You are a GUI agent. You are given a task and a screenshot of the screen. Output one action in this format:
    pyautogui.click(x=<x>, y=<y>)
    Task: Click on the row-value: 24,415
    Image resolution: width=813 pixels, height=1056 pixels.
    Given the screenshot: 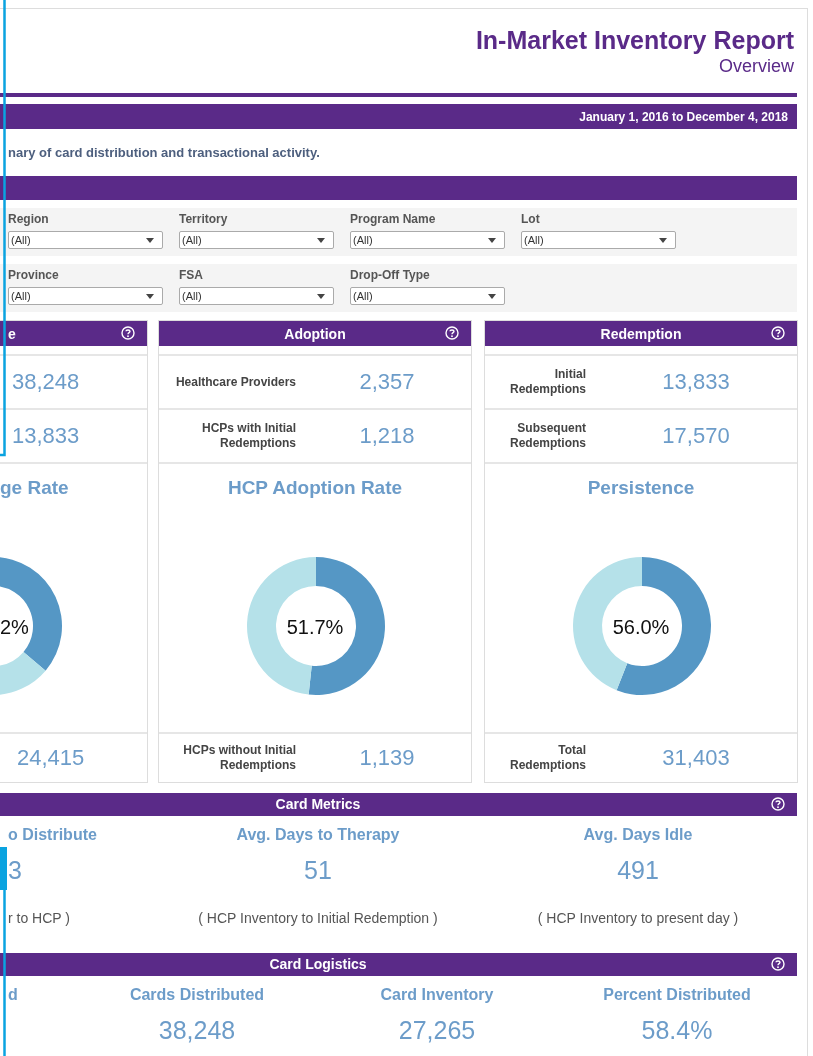 What is the action you would take?
    pyautogui.click(x=51, y=758)
    